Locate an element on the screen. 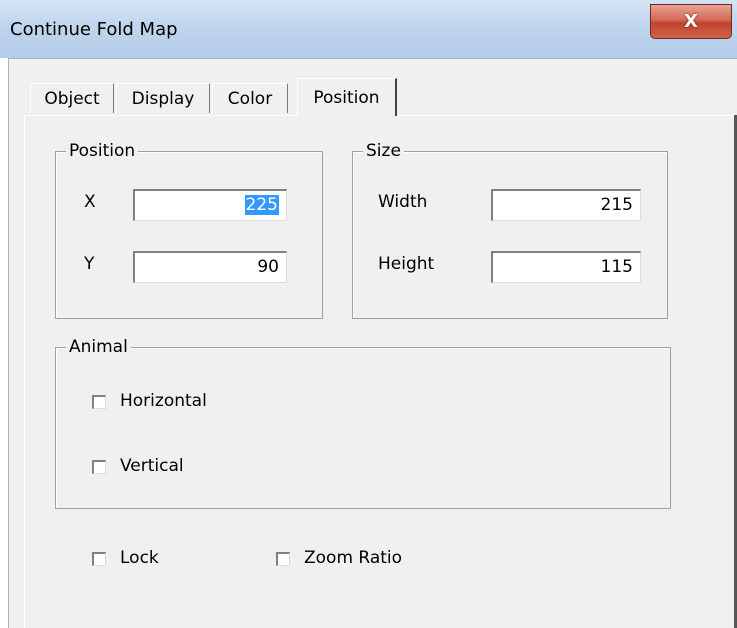 The width and height of the screenshot is (737, 628). tab-display-label: Display is located at coordinates (163, 98).